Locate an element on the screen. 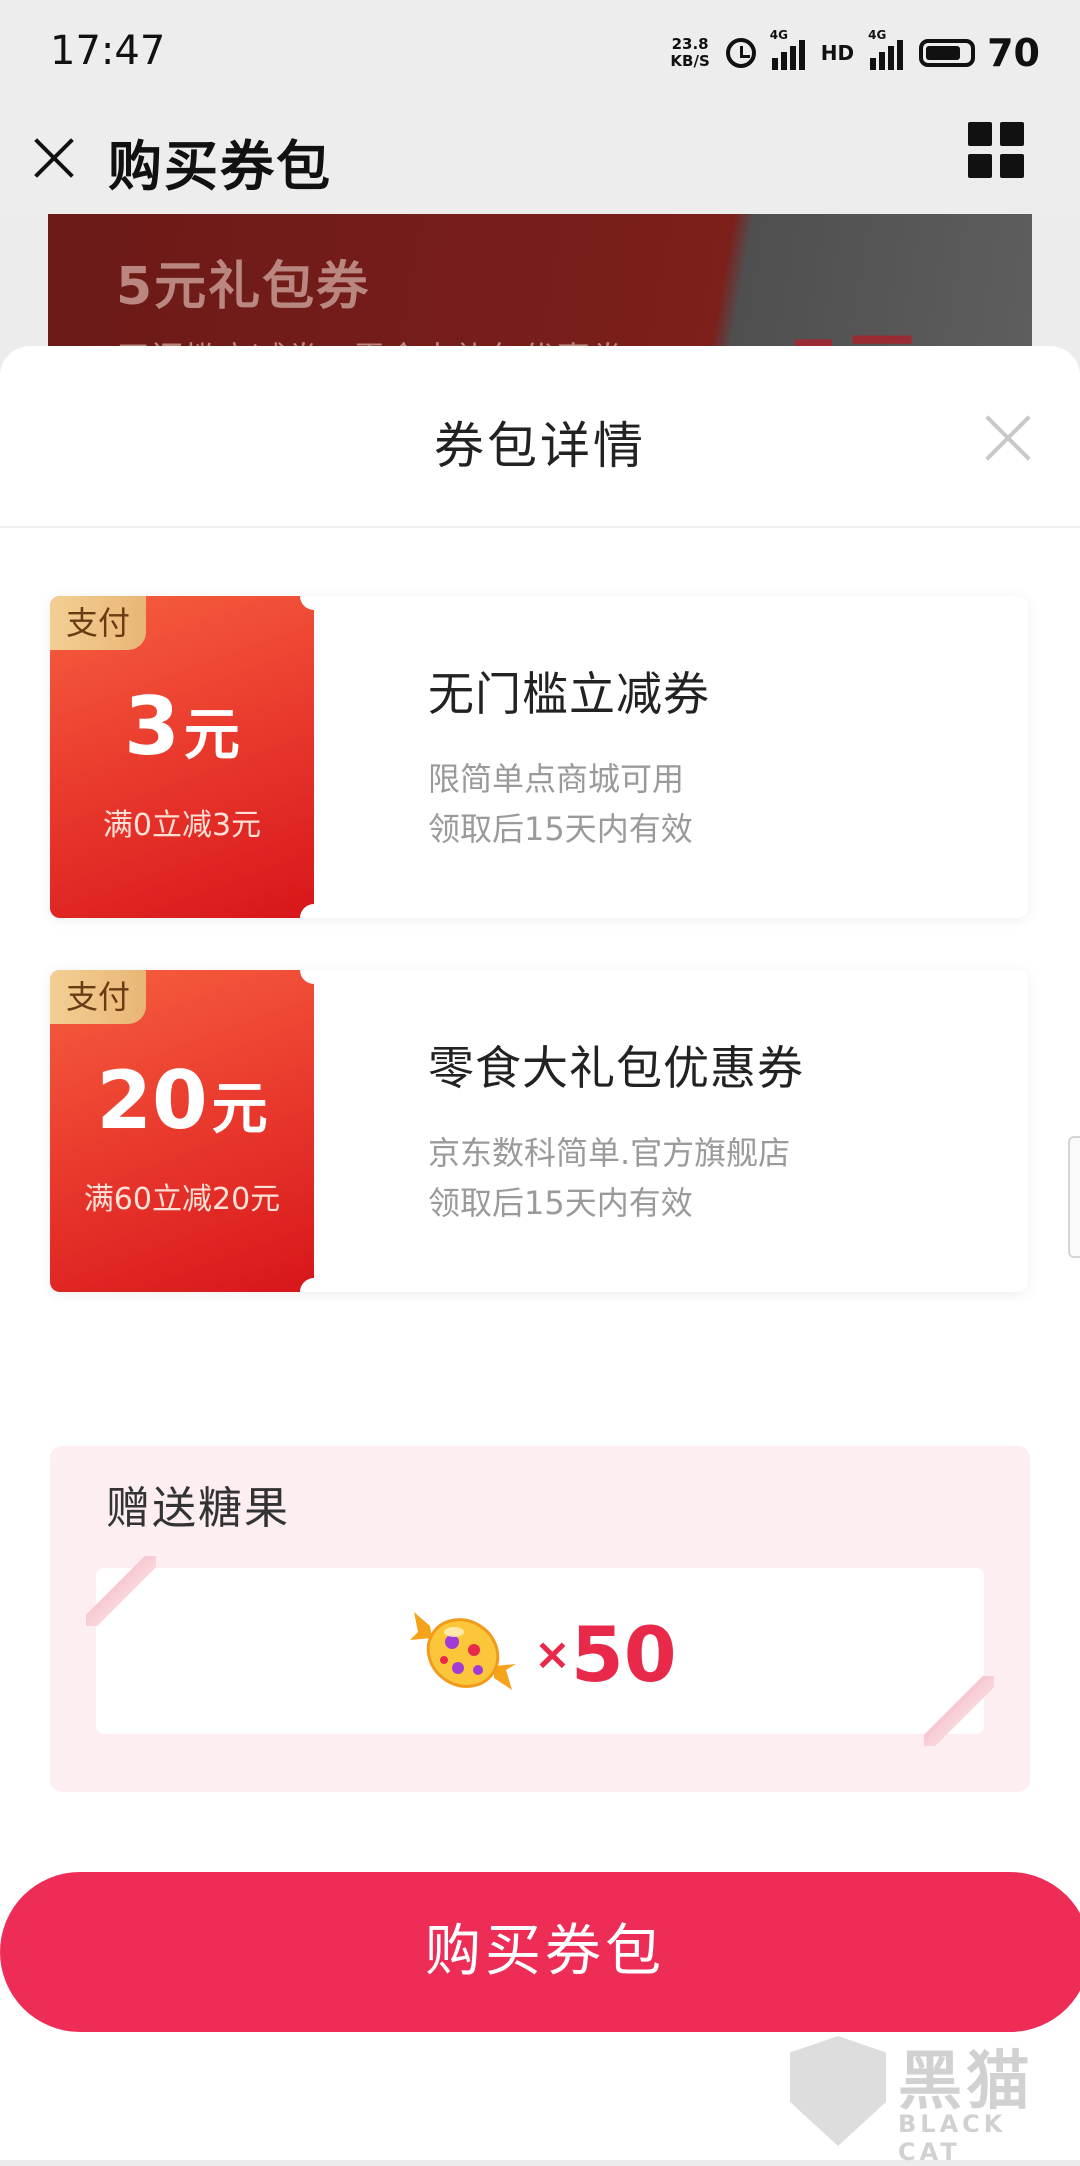 Image resolution: width=1080 pixels, height=2166 pixels. coupon-scope: 京东数科简单.官方旗舰店 is located at coordinates (609, 1153).